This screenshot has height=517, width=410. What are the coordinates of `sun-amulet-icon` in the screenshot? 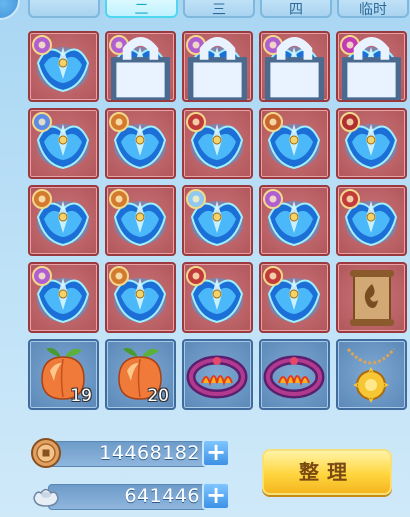 It's located at (371, 375).